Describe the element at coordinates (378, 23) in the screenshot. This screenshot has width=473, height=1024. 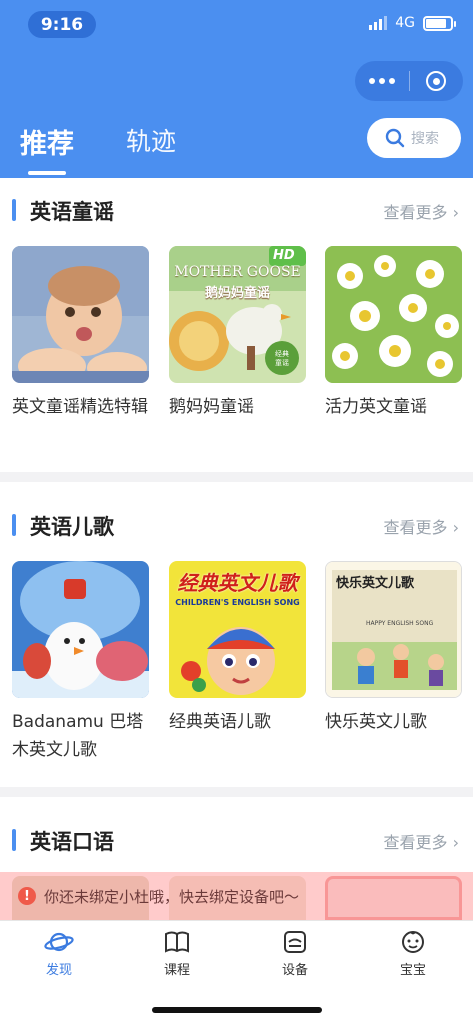
I see `signal-icon` at that location.